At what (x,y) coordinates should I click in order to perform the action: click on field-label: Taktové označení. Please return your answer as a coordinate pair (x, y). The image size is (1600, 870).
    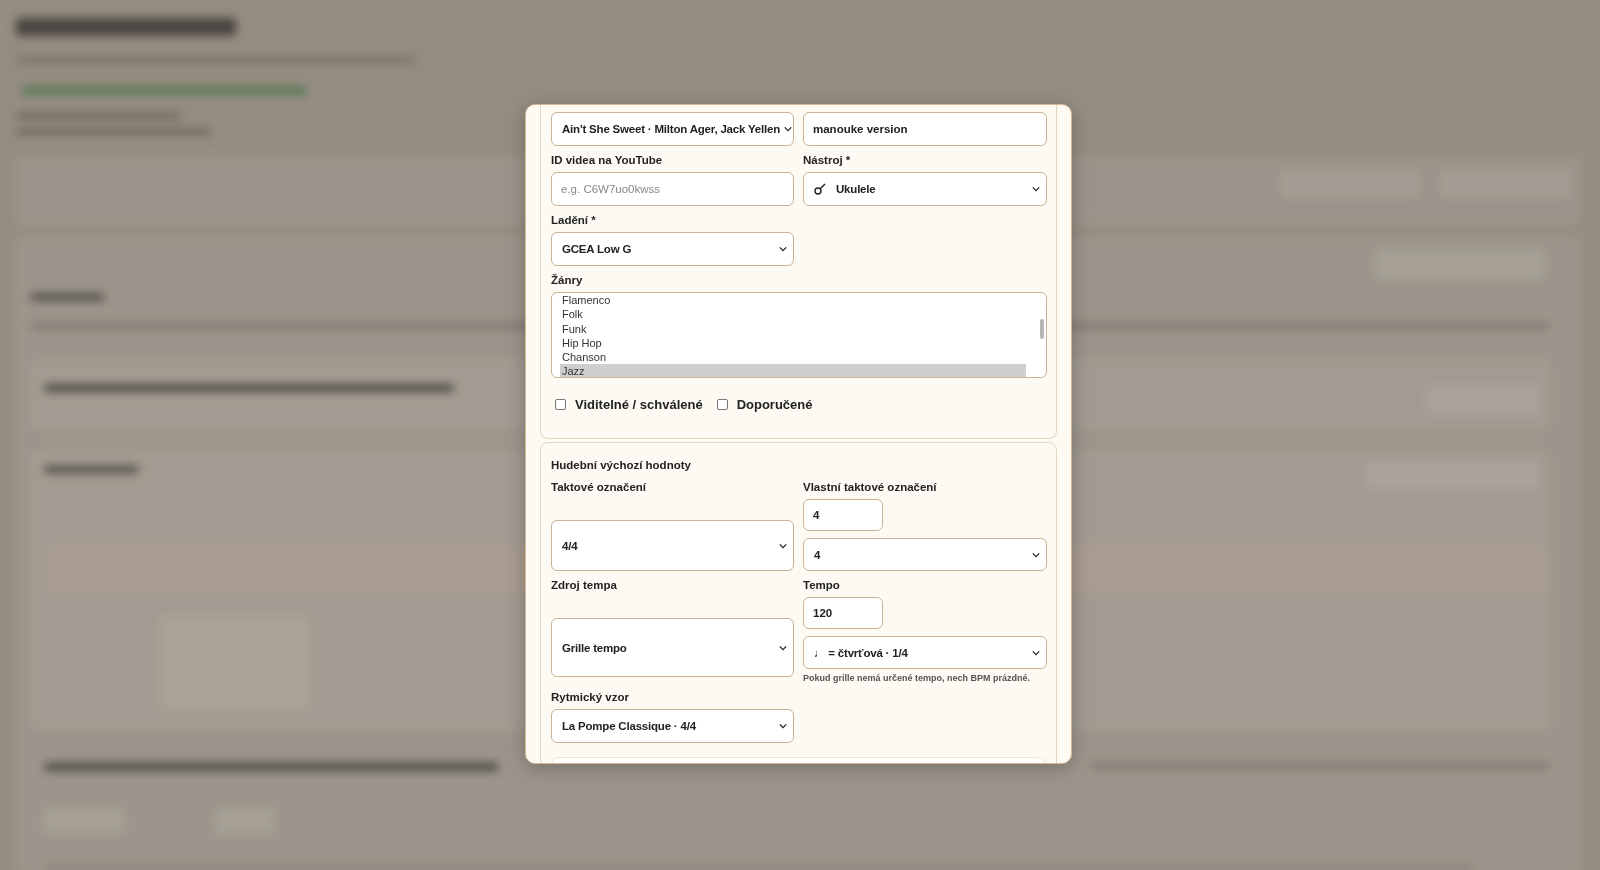
    Looking at the image, I should click on (599, 487).